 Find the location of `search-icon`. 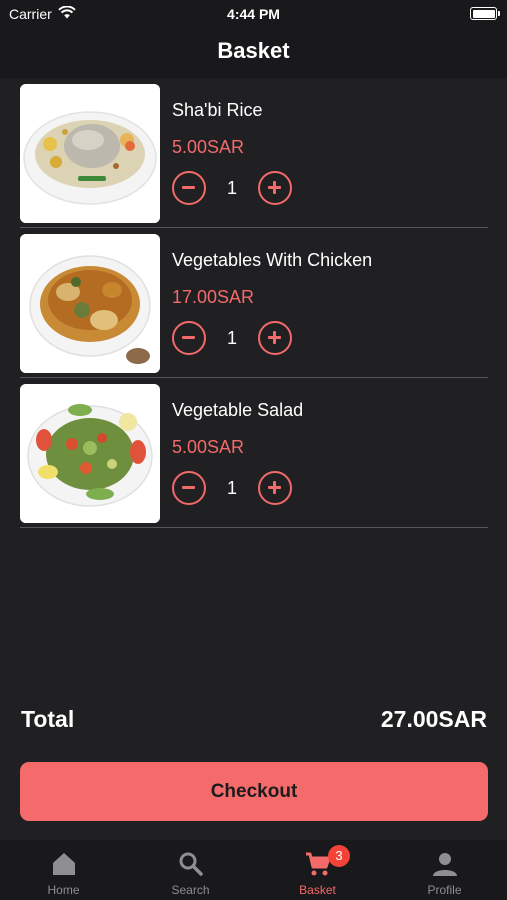

search-icon is located at coordinates (191, 864).